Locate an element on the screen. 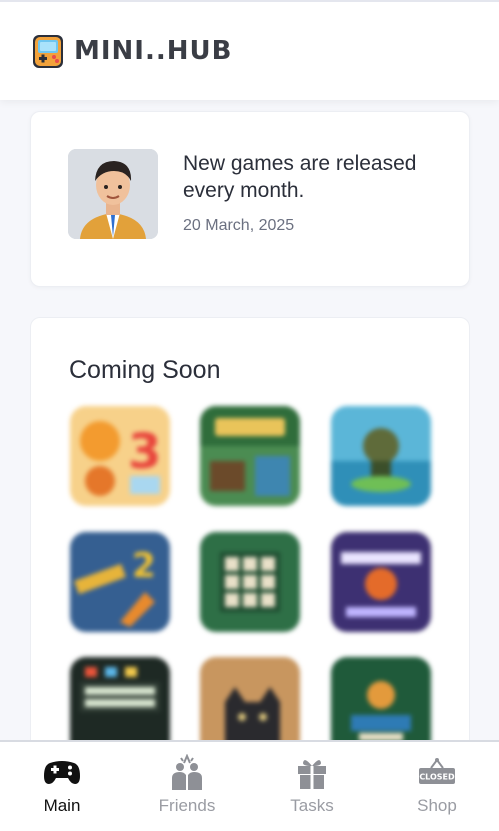 The width and height of the screenshot is (499, 831). nav-item-main: Main is located at coordinates (62, 786).